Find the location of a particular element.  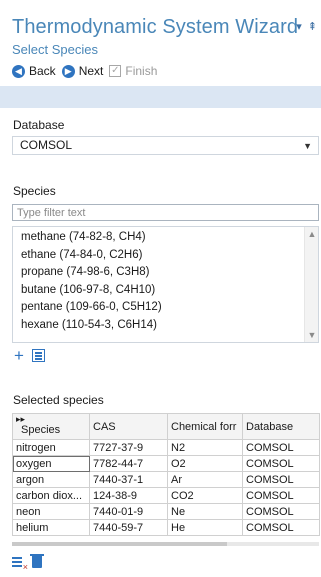

next-button: ▶ Next is located at coordinates (82, 71).